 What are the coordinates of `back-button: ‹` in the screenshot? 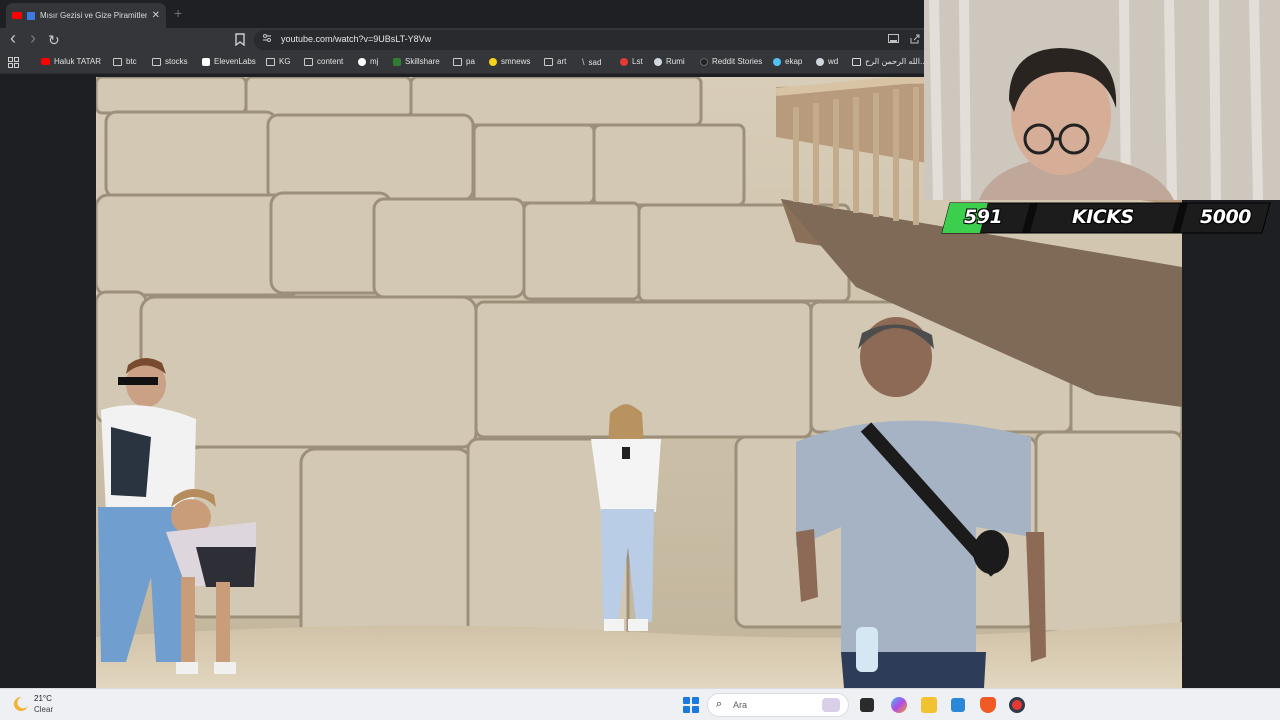 It's located at (13, 38).